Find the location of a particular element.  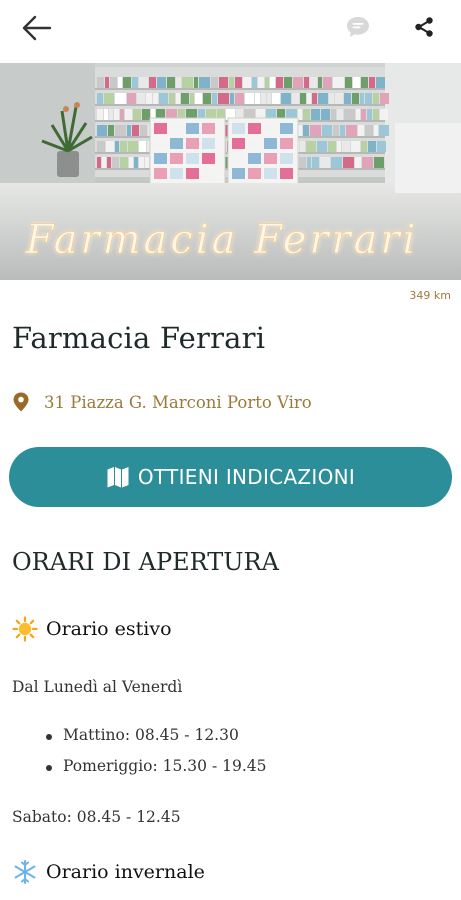

chat-bubble-icon is located at coordinates (358, 27).